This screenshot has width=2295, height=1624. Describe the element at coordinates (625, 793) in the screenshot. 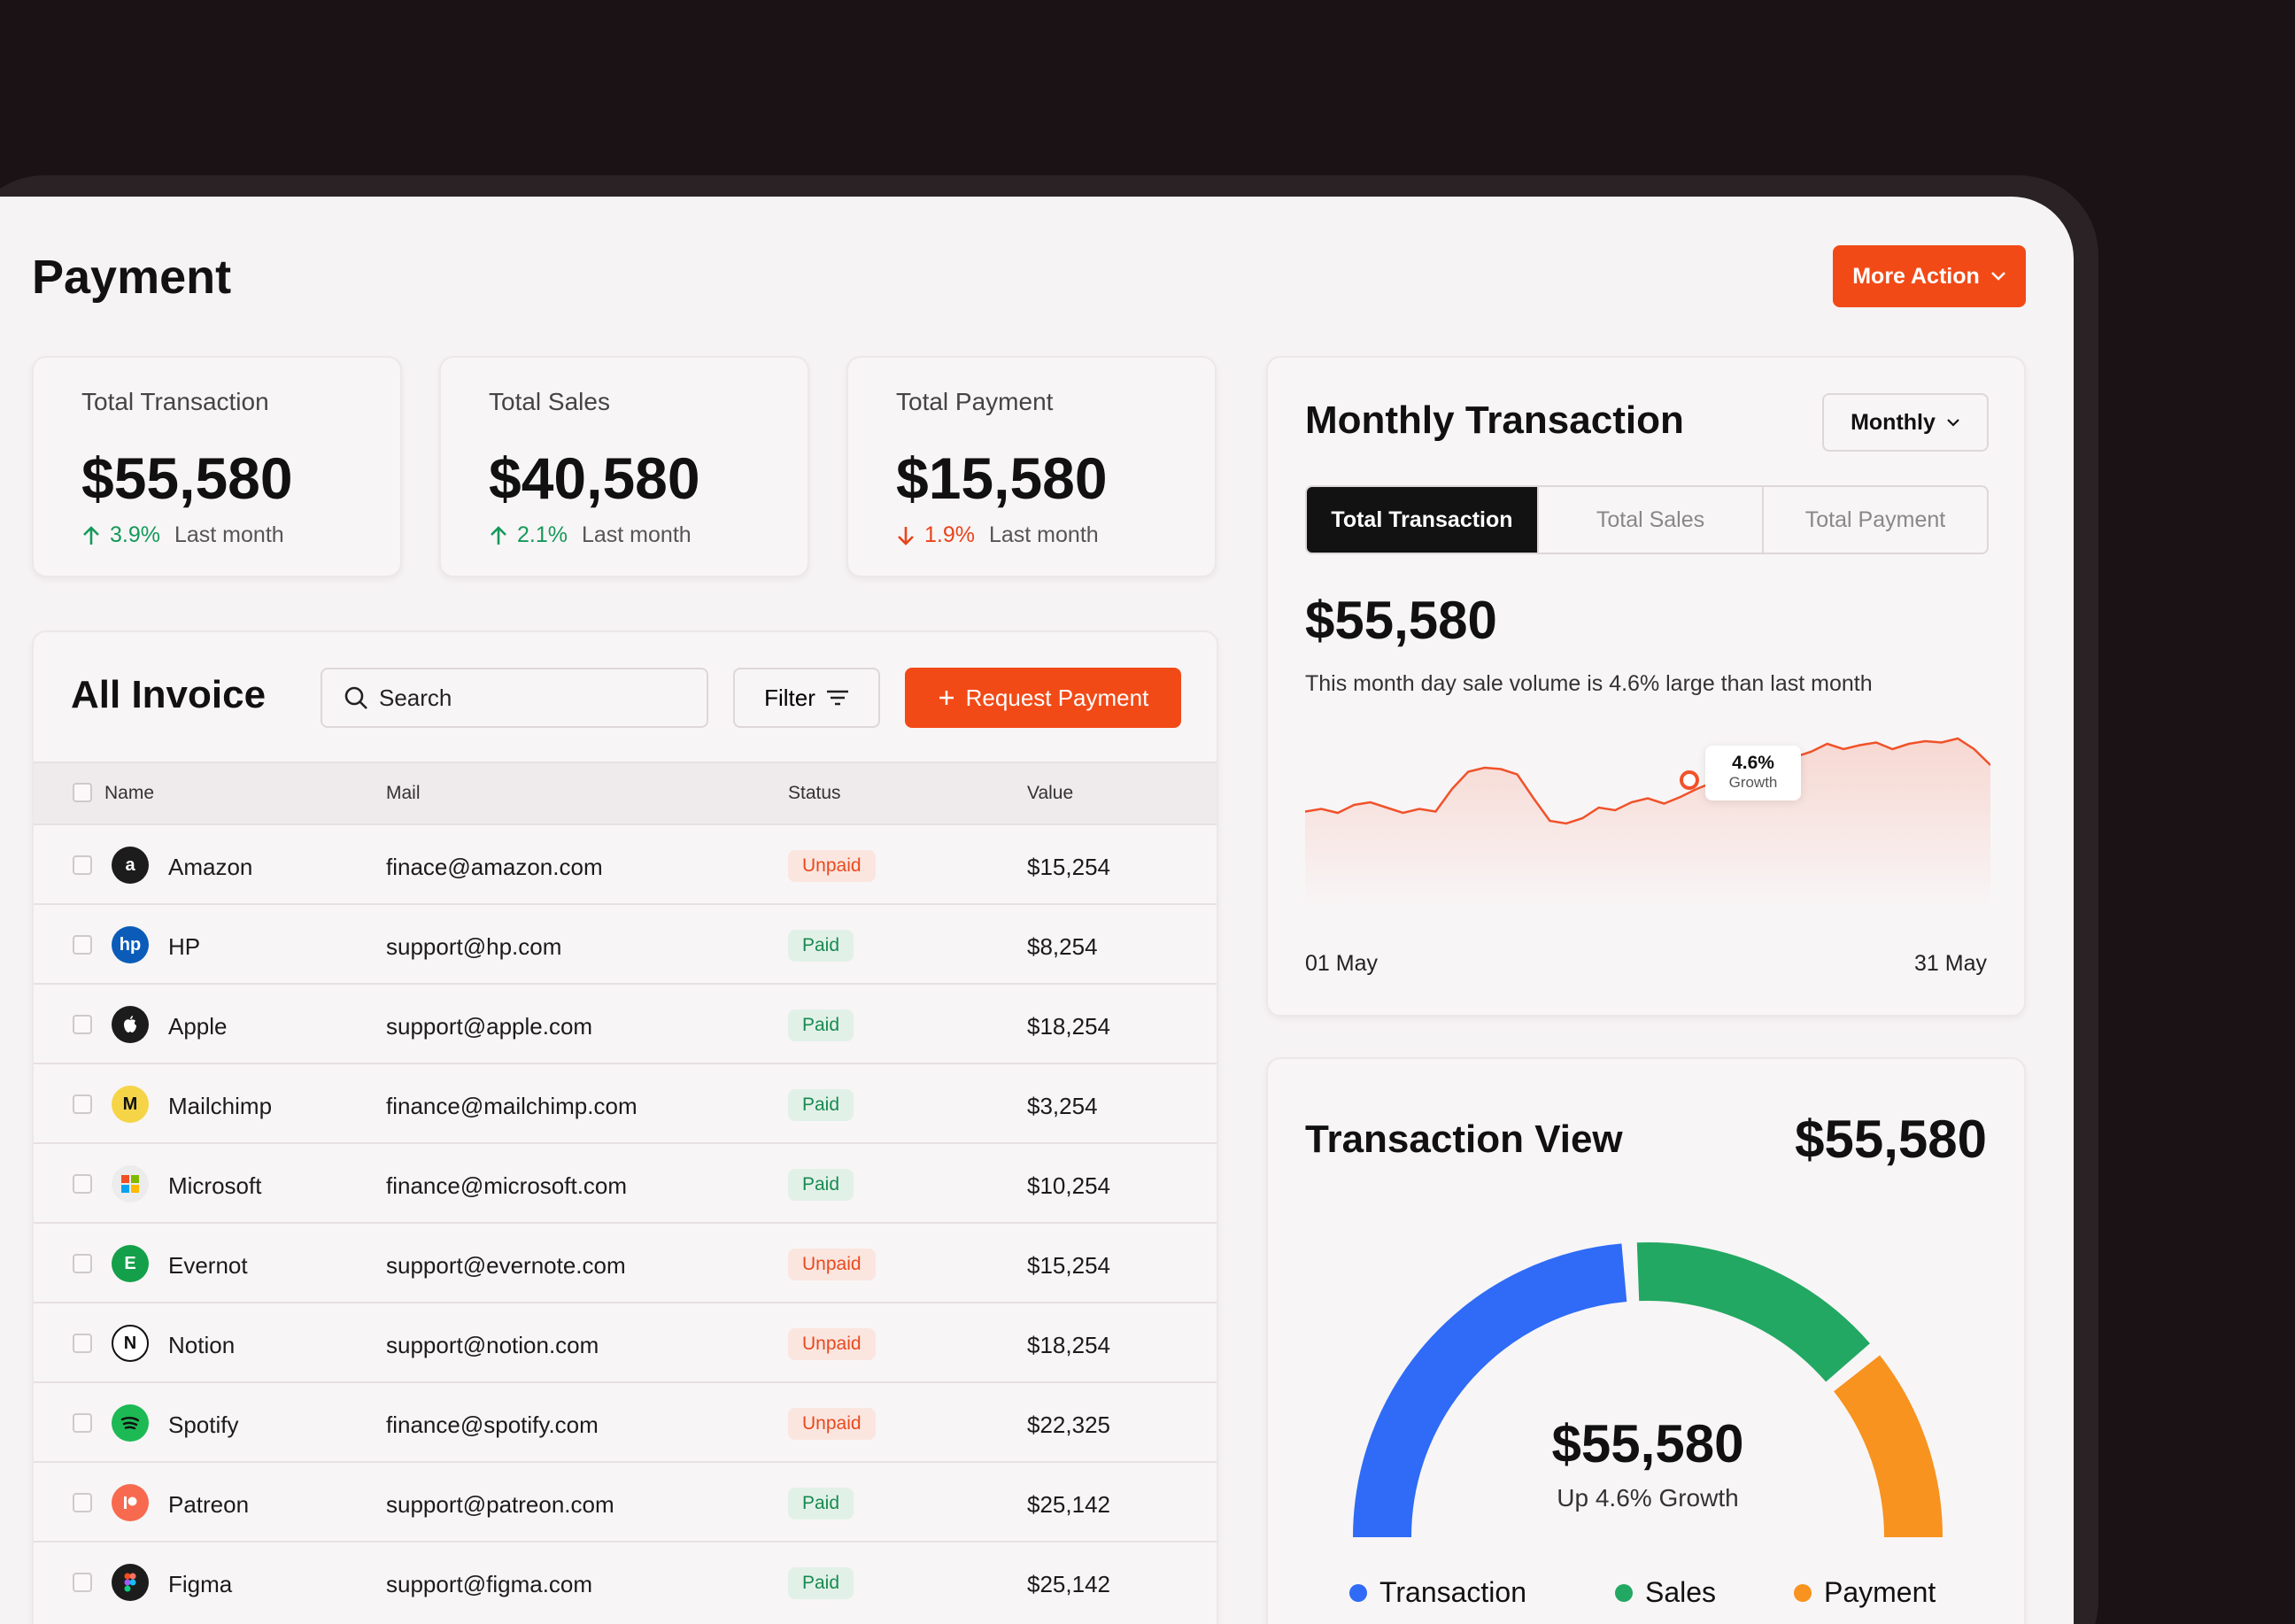

I see `table-header: Name Mail Status Value` at that location.